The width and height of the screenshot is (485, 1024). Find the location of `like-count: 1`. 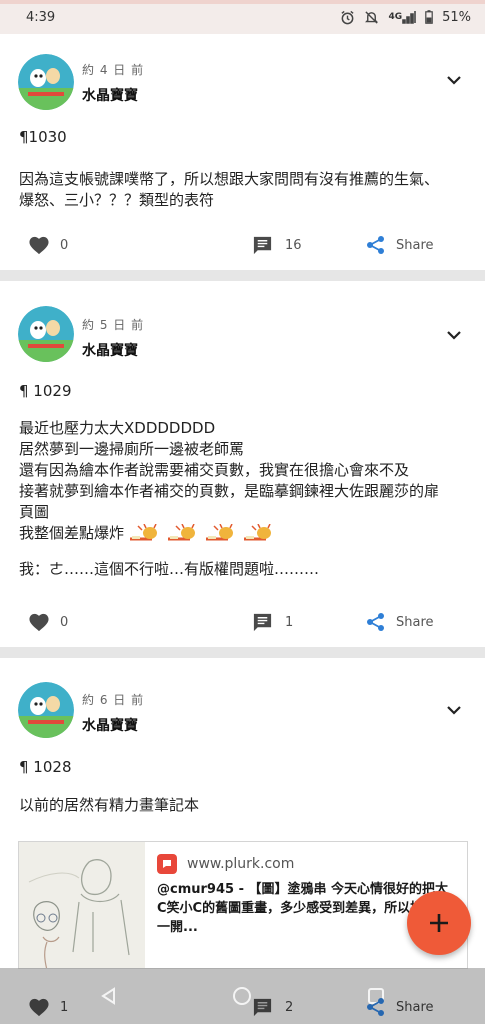

like-count: 1 is located at coordinates (64, 1007).